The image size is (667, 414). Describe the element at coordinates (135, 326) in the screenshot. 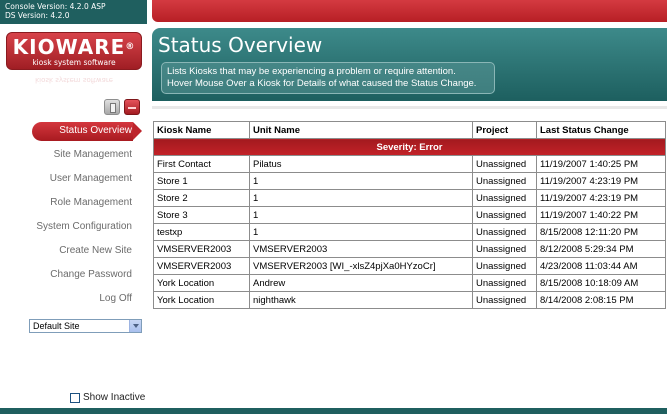

I see `chevron-down-icon` at that location.